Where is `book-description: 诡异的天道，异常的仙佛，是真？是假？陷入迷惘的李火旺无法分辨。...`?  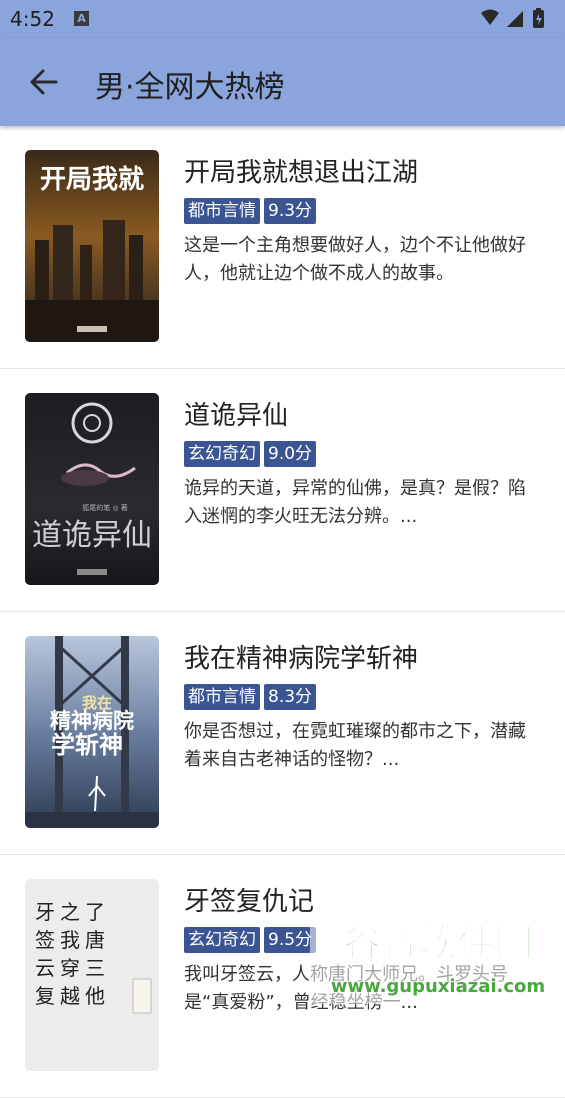
book-description: 诡异的天道，异常的仙佛，是真？是假？陷入迷惘的李火旺无法分辨。... is located at coordinates (355, 502).